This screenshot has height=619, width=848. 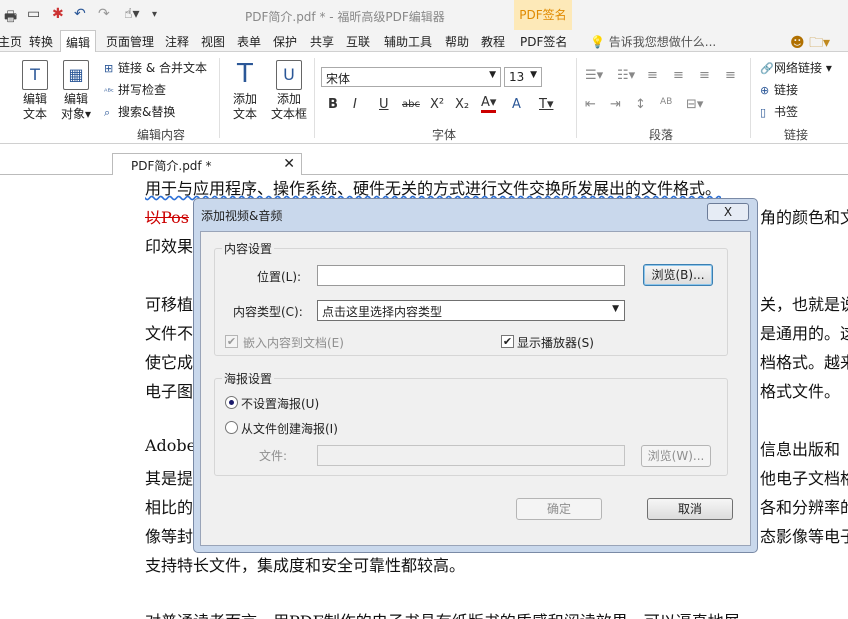 I want to click on group-label-link: 链接, so click(x=796, y=135).